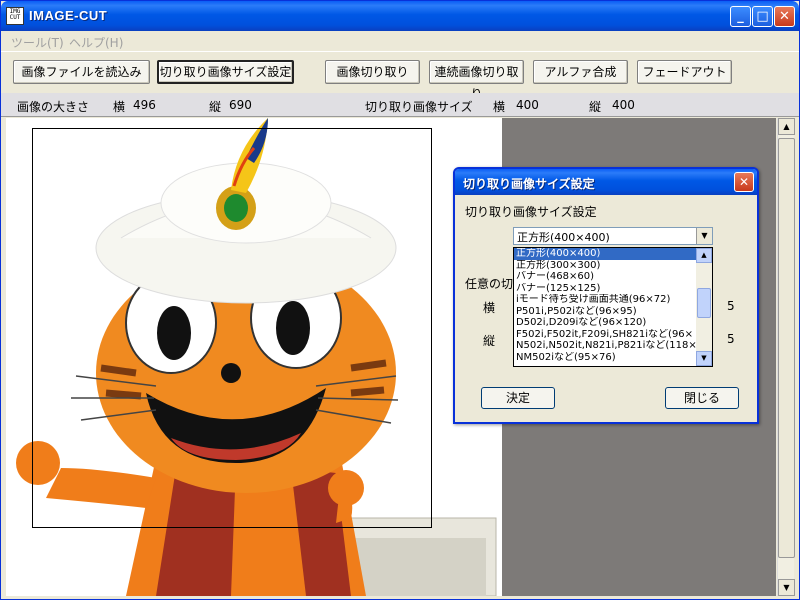  I want to click on image-width-value: 496, so click(144, 105).